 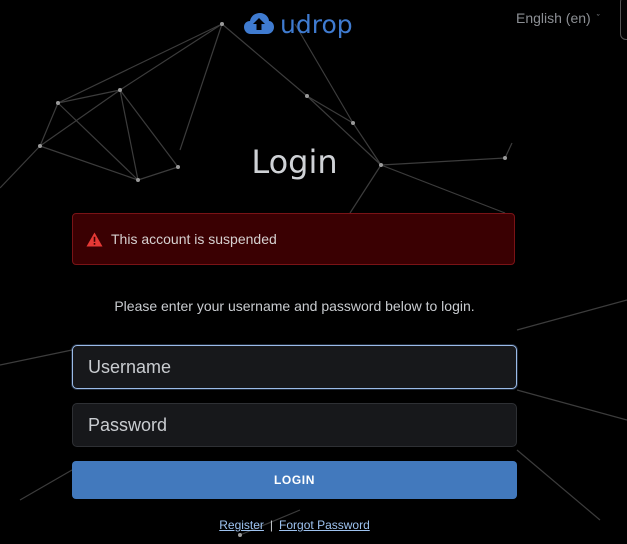 What do you see at coordinates (294, 480) in the screenshot?
I see `login-button: LOGIN` at bounding box center [294, 480].